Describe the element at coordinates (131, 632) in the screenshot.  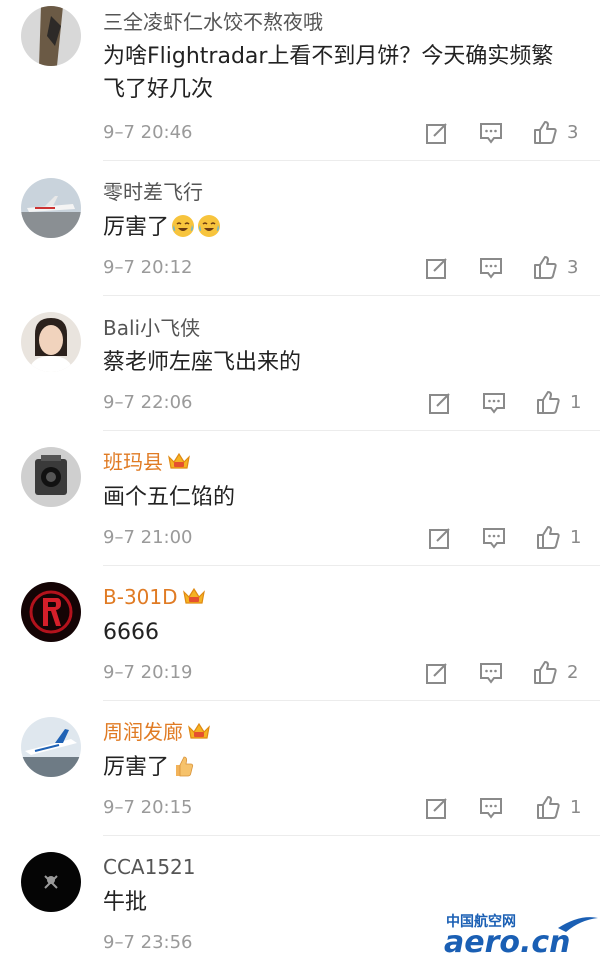
I see `comment-text: 6666` at that location.